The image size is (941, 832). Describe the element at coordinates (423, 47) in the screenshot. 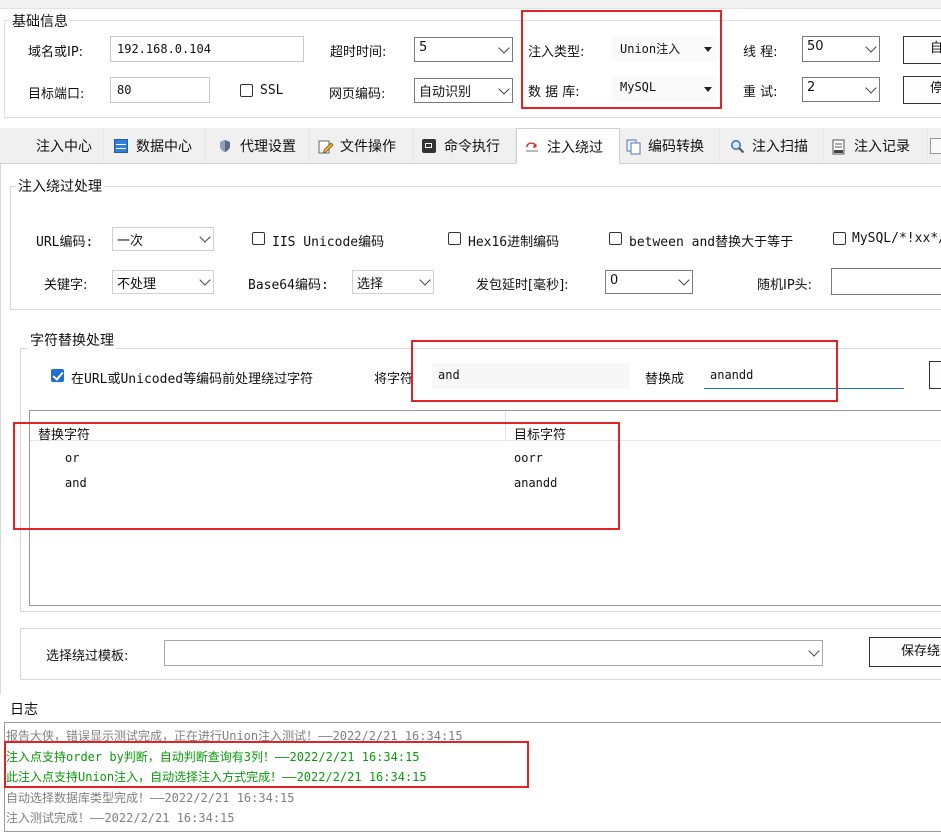

I see `timeout-value: 5` at that location.